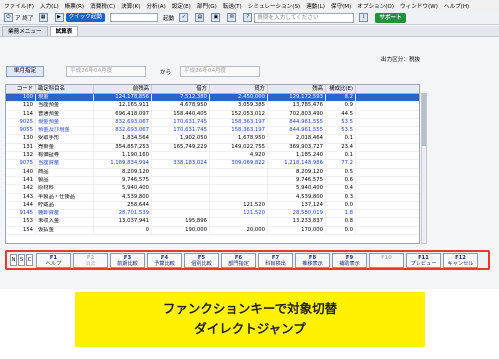 This screenshot has height=359, width=499. What do you see at coordinates (65, 180) in the screenshot?
I see `cell-name: 製品` at bounding box center [65, 180].